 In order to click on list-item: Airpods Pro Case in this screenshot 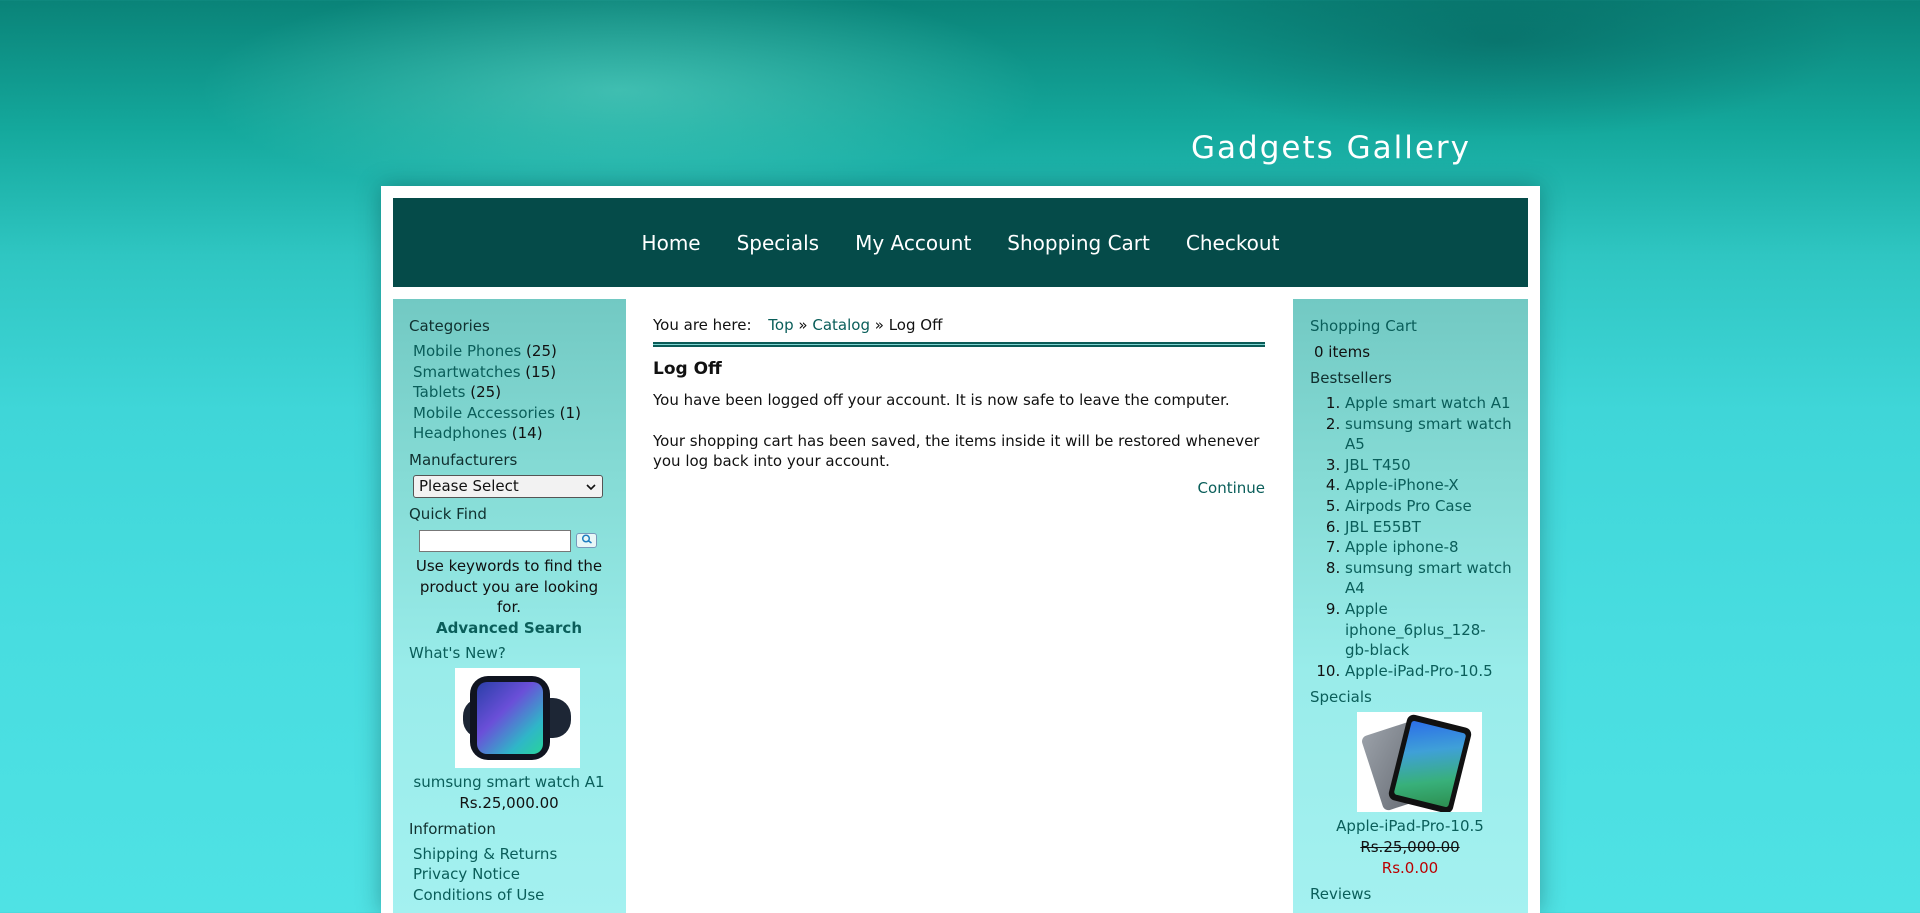, I will do `click(1436, 506)`.